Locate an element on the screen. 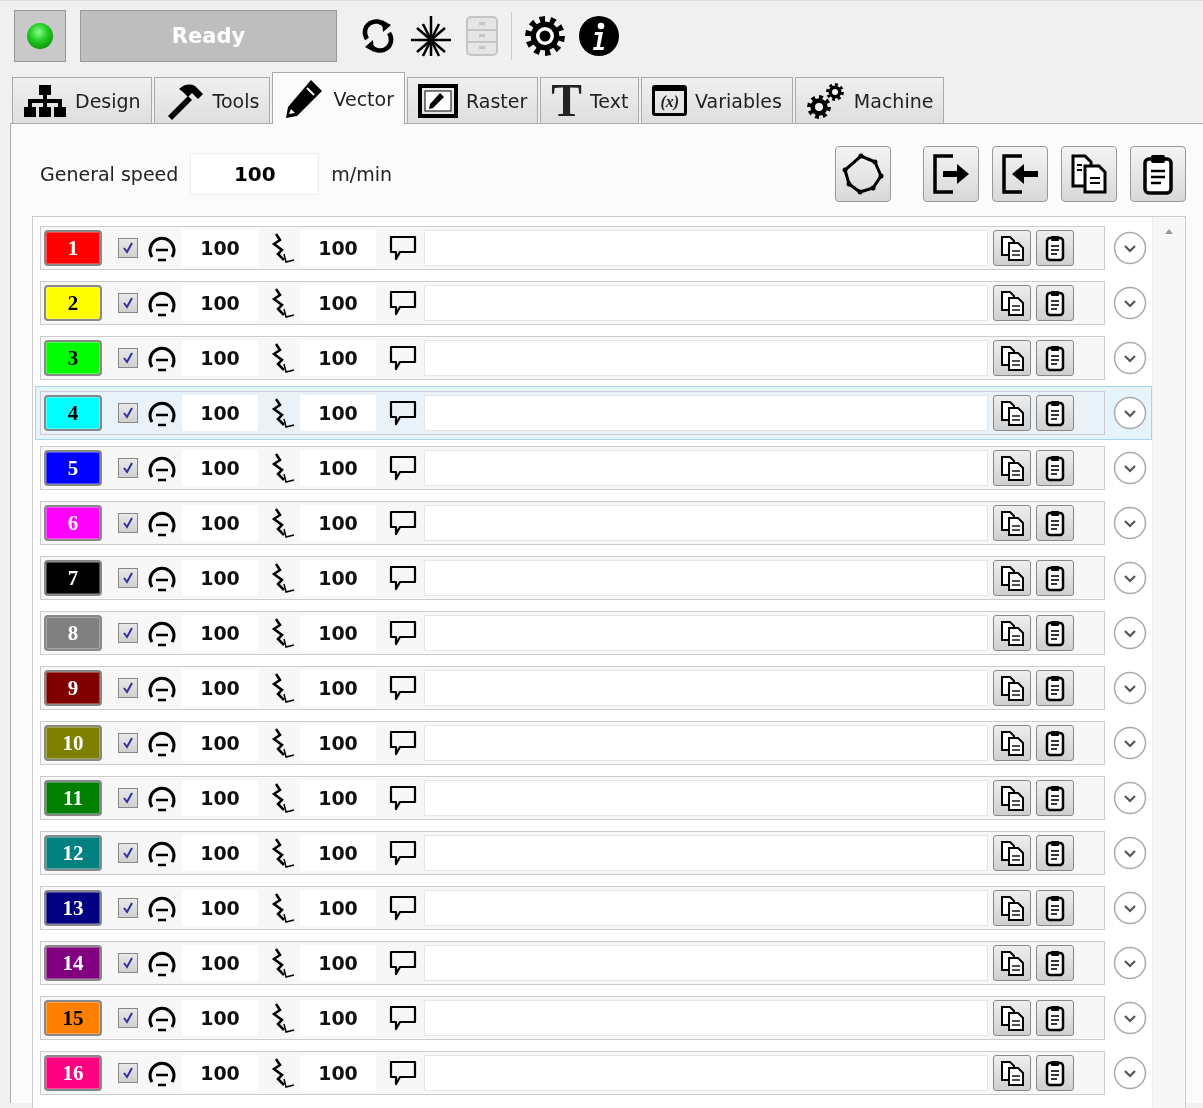 The width and height of the screenshot is (1203, 1108). layer-color-button: 5 is located at coordinates (73, 468).